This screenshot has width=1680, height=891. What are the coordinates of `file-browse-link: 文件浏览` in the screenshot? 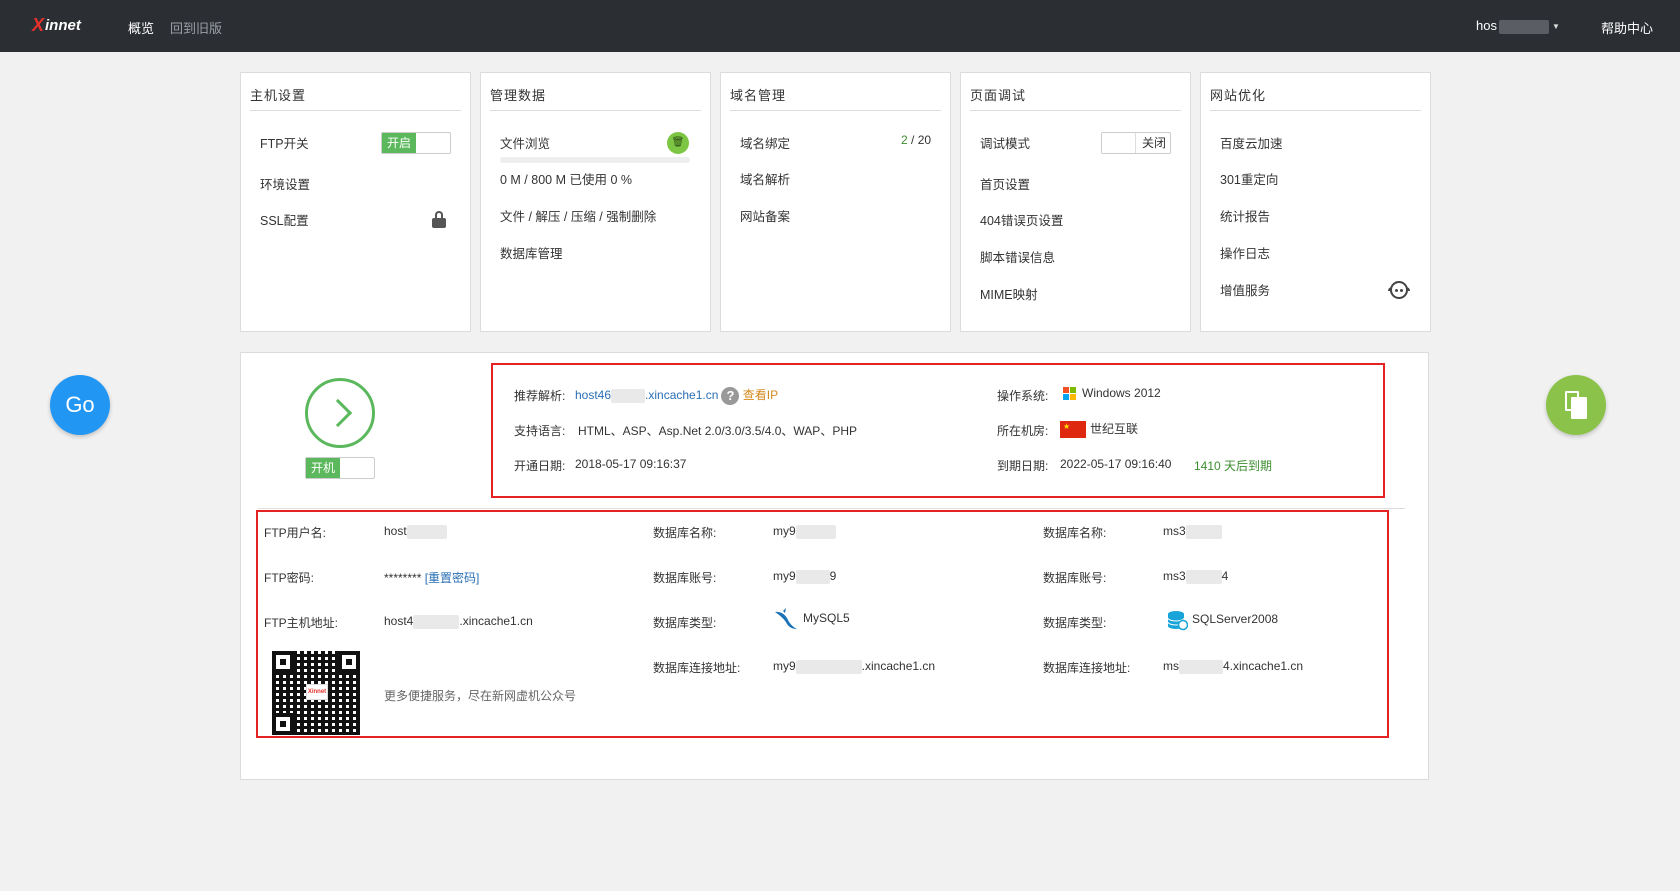 It's located at (525, 142).